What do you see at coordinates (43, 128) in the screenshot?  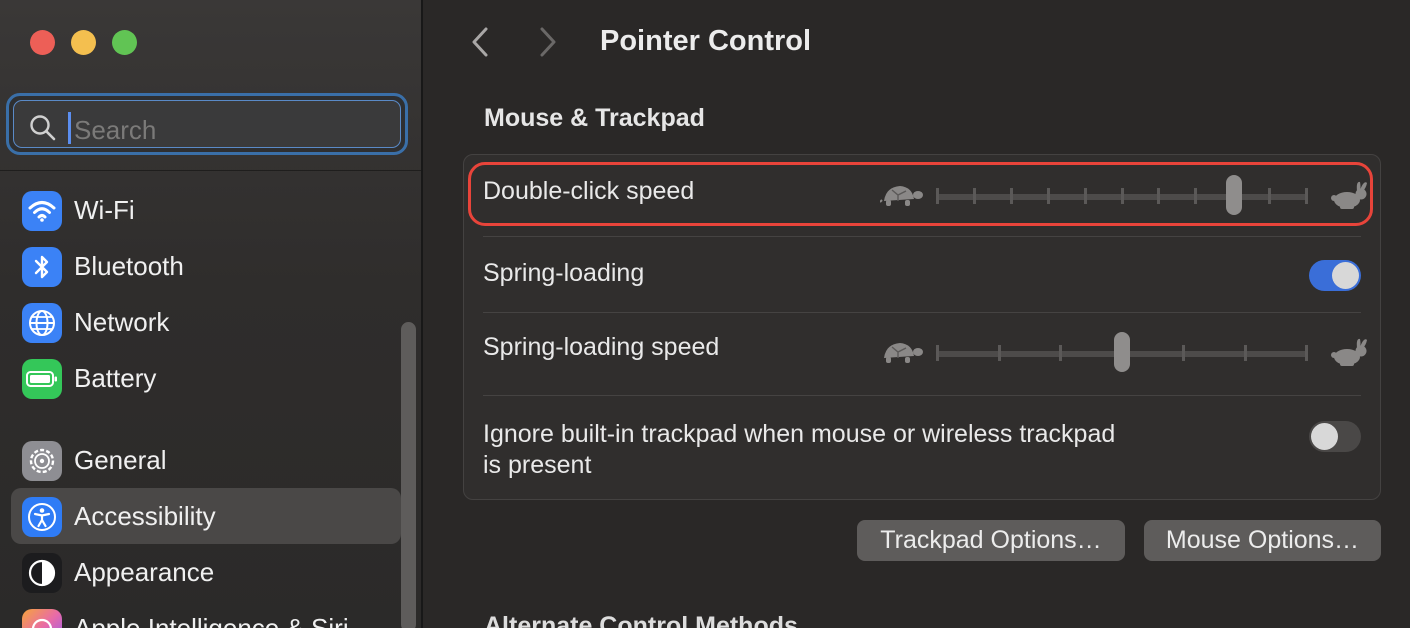 I see `search-icon` at bounding box center [43, 128].